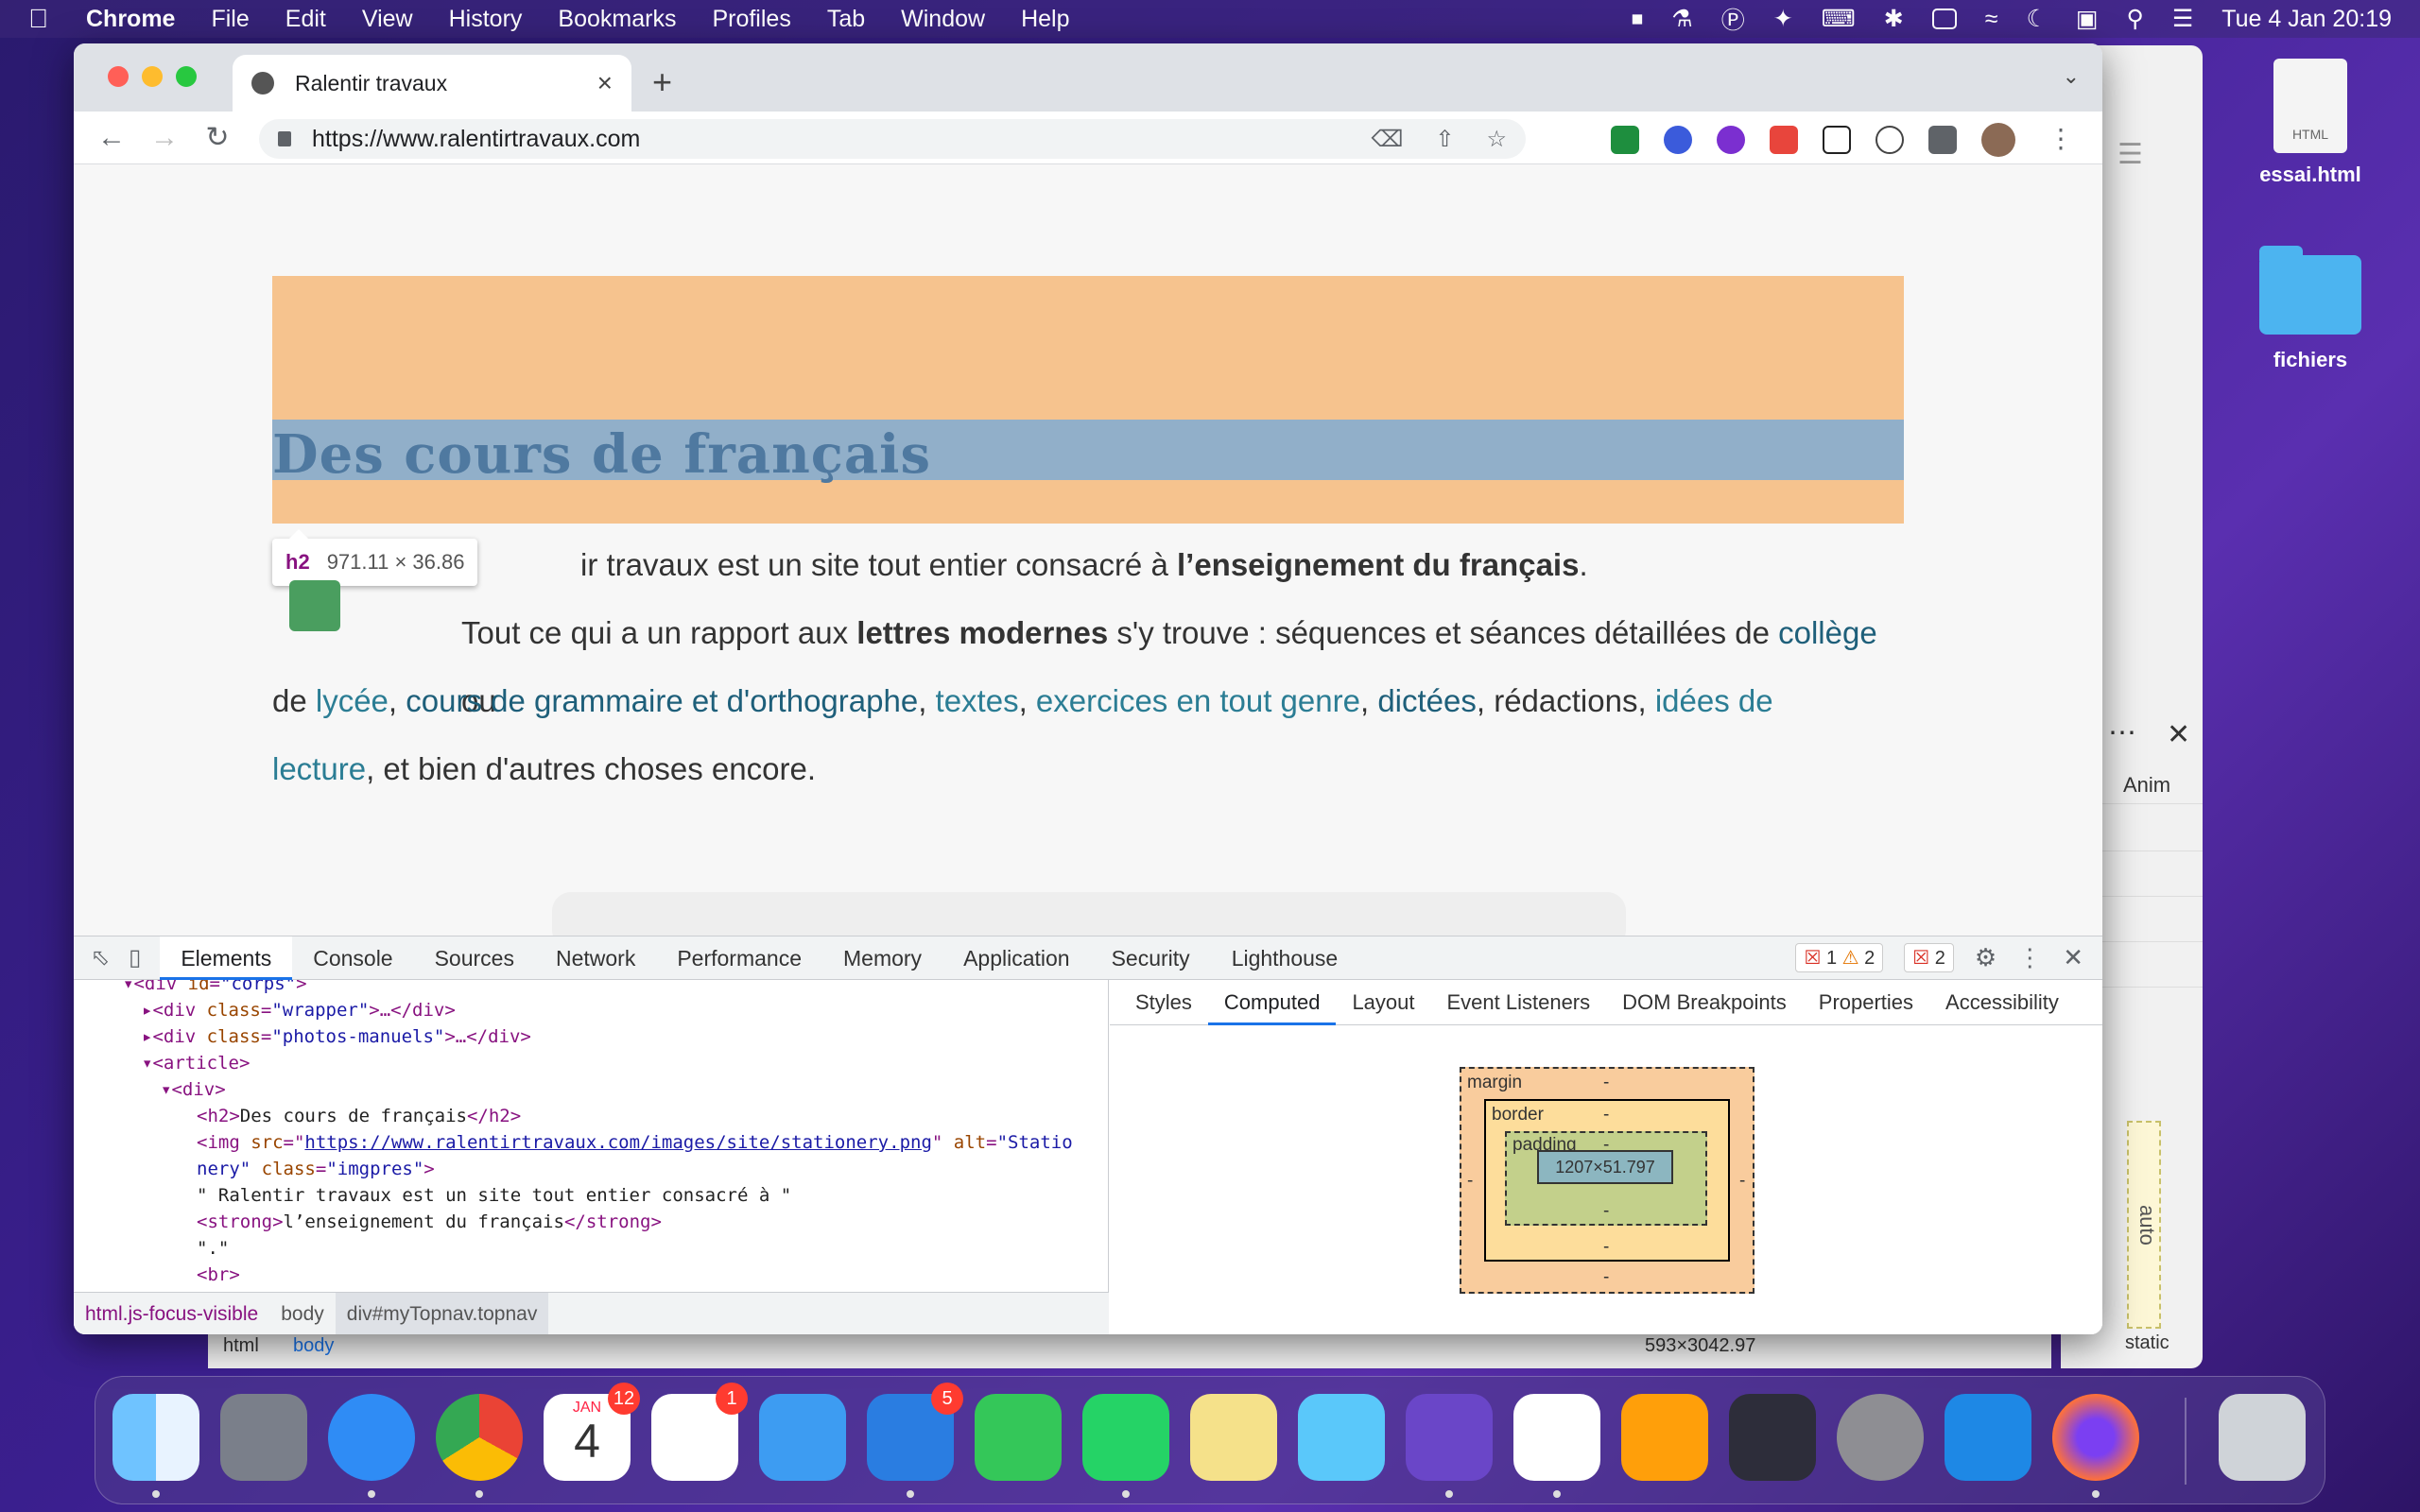 The image size is (2420, 1512). Describe the element at coordinates (2002, 1002) in the screenshot. I see `tab-accessibility: Accessibility` at that location.